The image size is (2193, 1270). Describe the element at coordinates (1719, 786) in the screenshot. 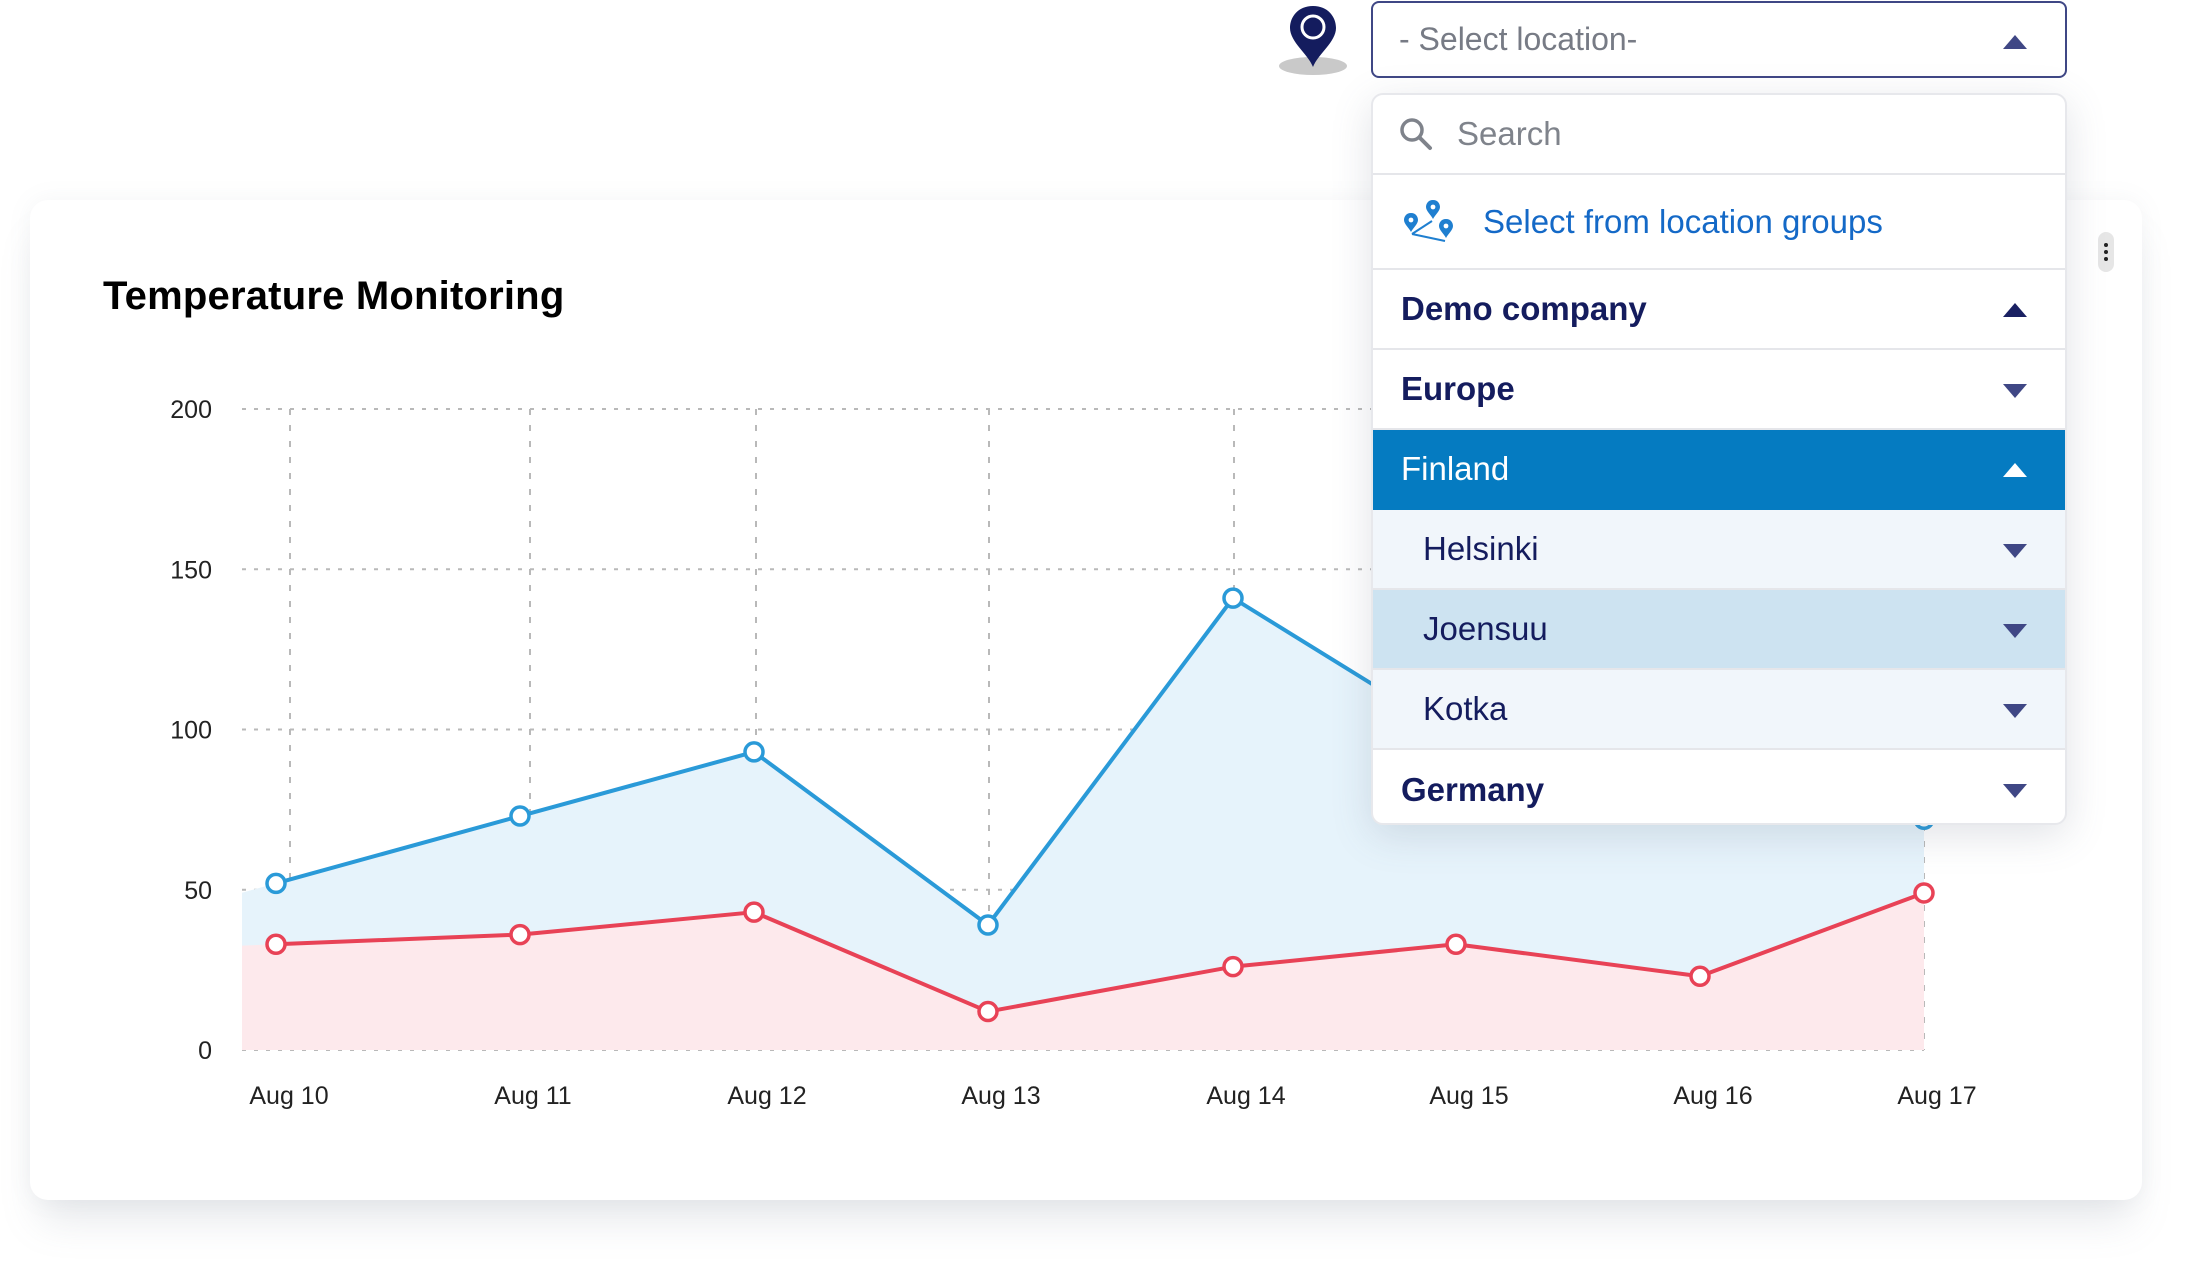

I see `location-item-germany: Germany` at that location.